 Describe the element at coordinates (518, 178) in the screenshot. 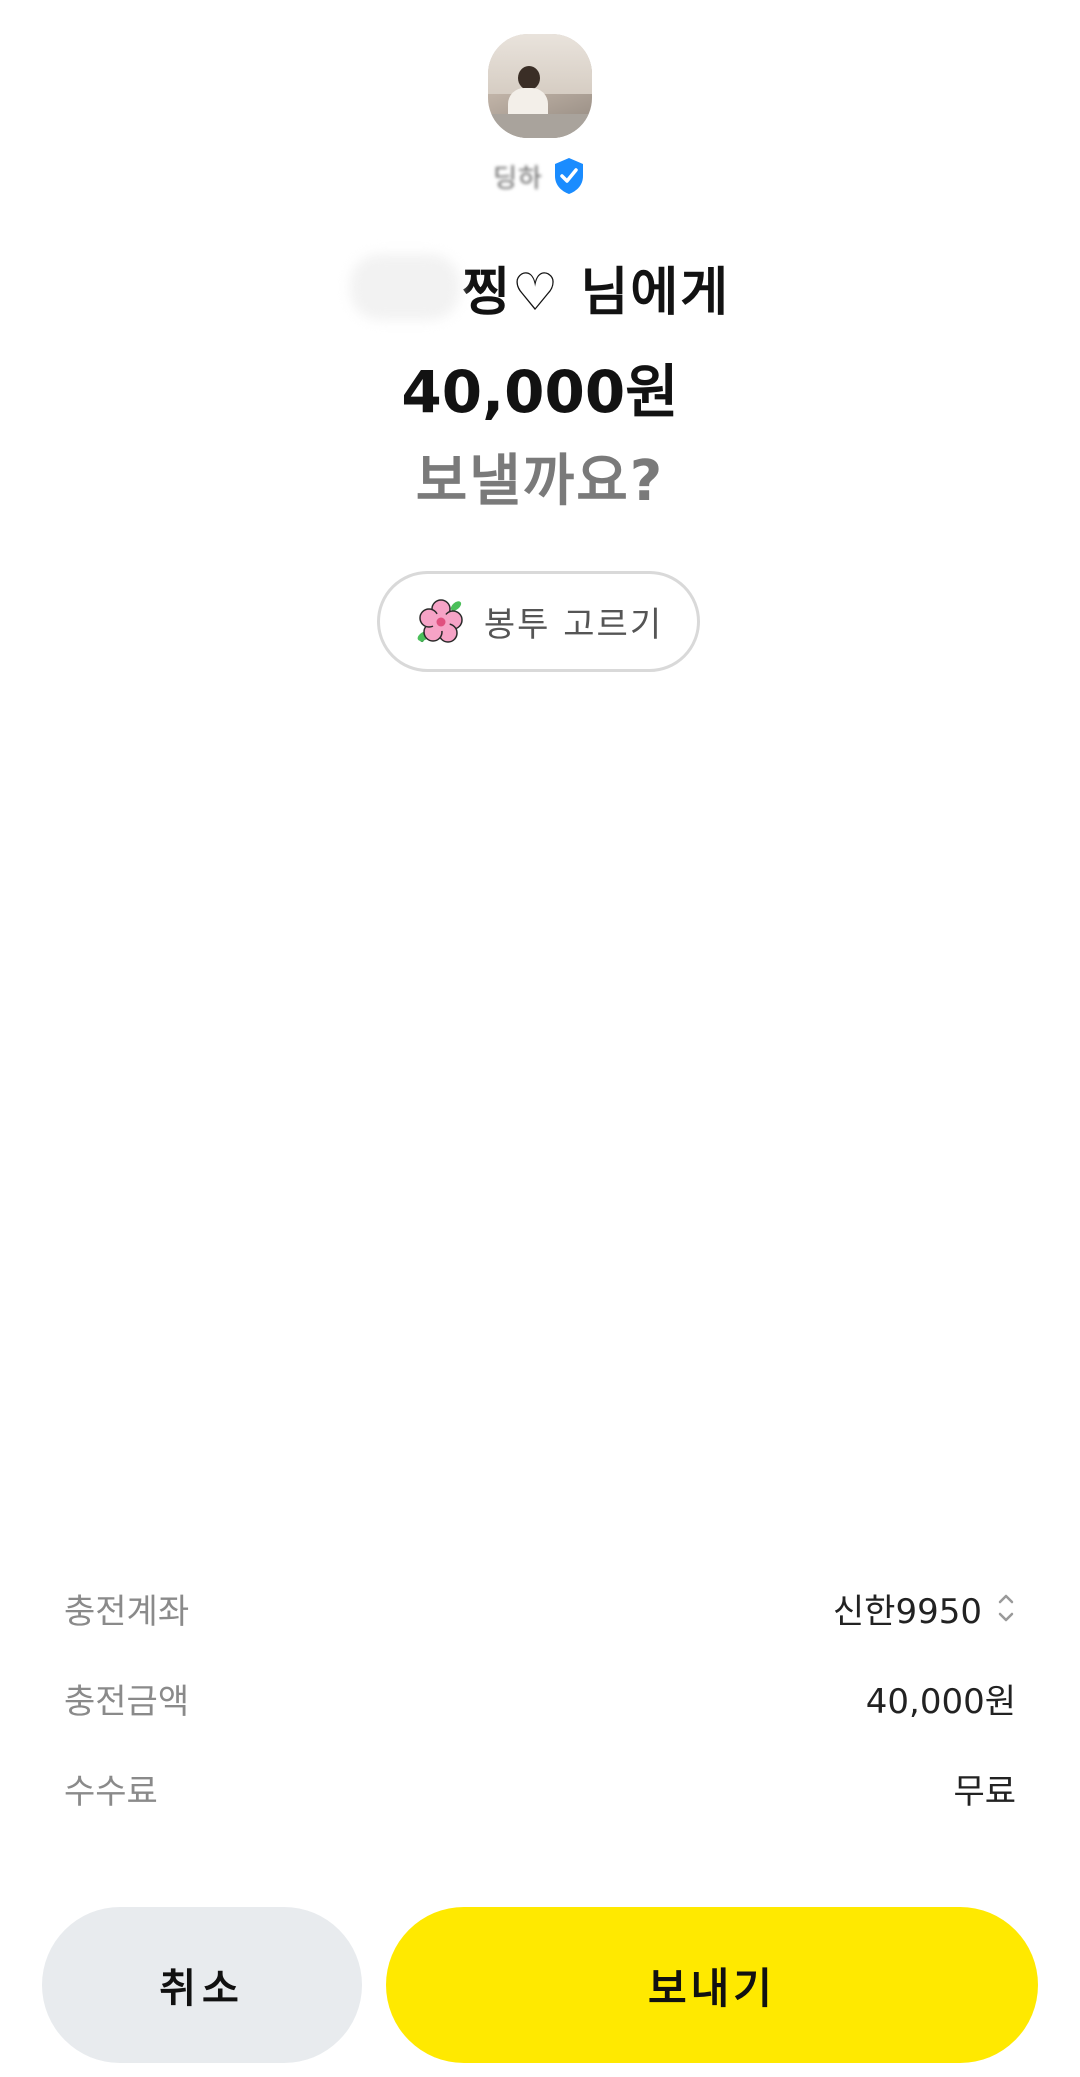

I see `profile-name: 딩하` at that location.